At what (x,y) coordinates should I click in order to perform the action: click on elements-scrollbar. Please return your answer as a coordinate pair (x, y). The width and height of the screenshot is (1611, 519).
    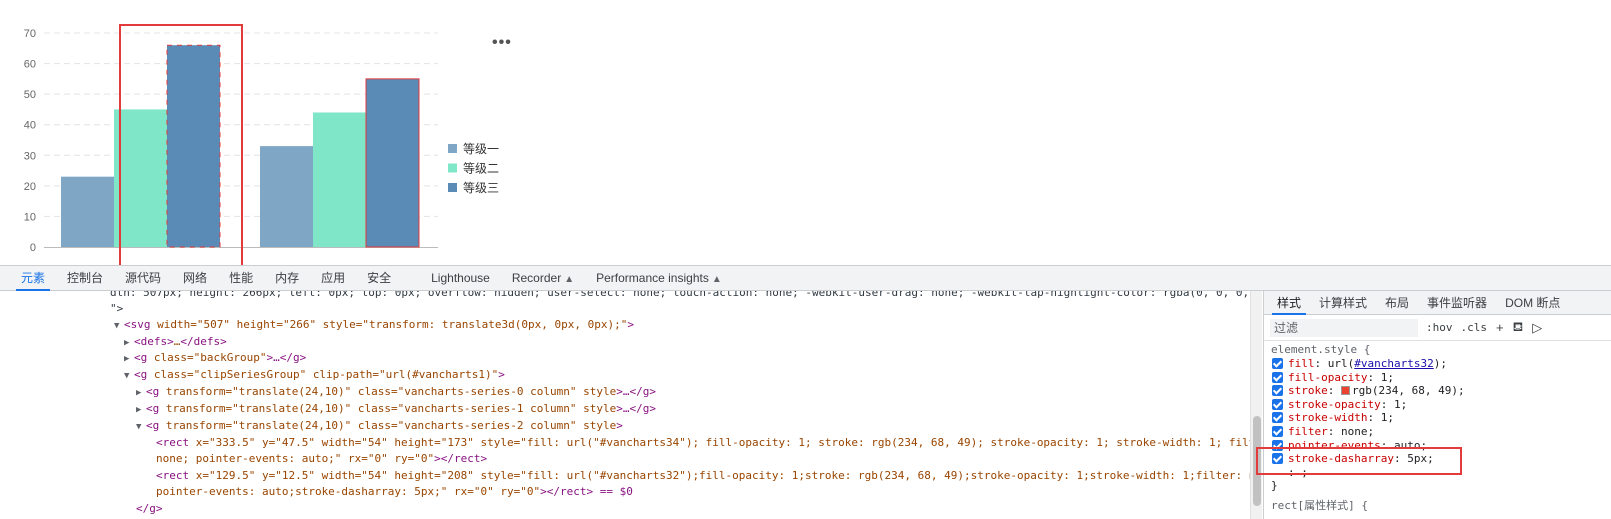
    Looking at the image, I should click on (1256, 405).